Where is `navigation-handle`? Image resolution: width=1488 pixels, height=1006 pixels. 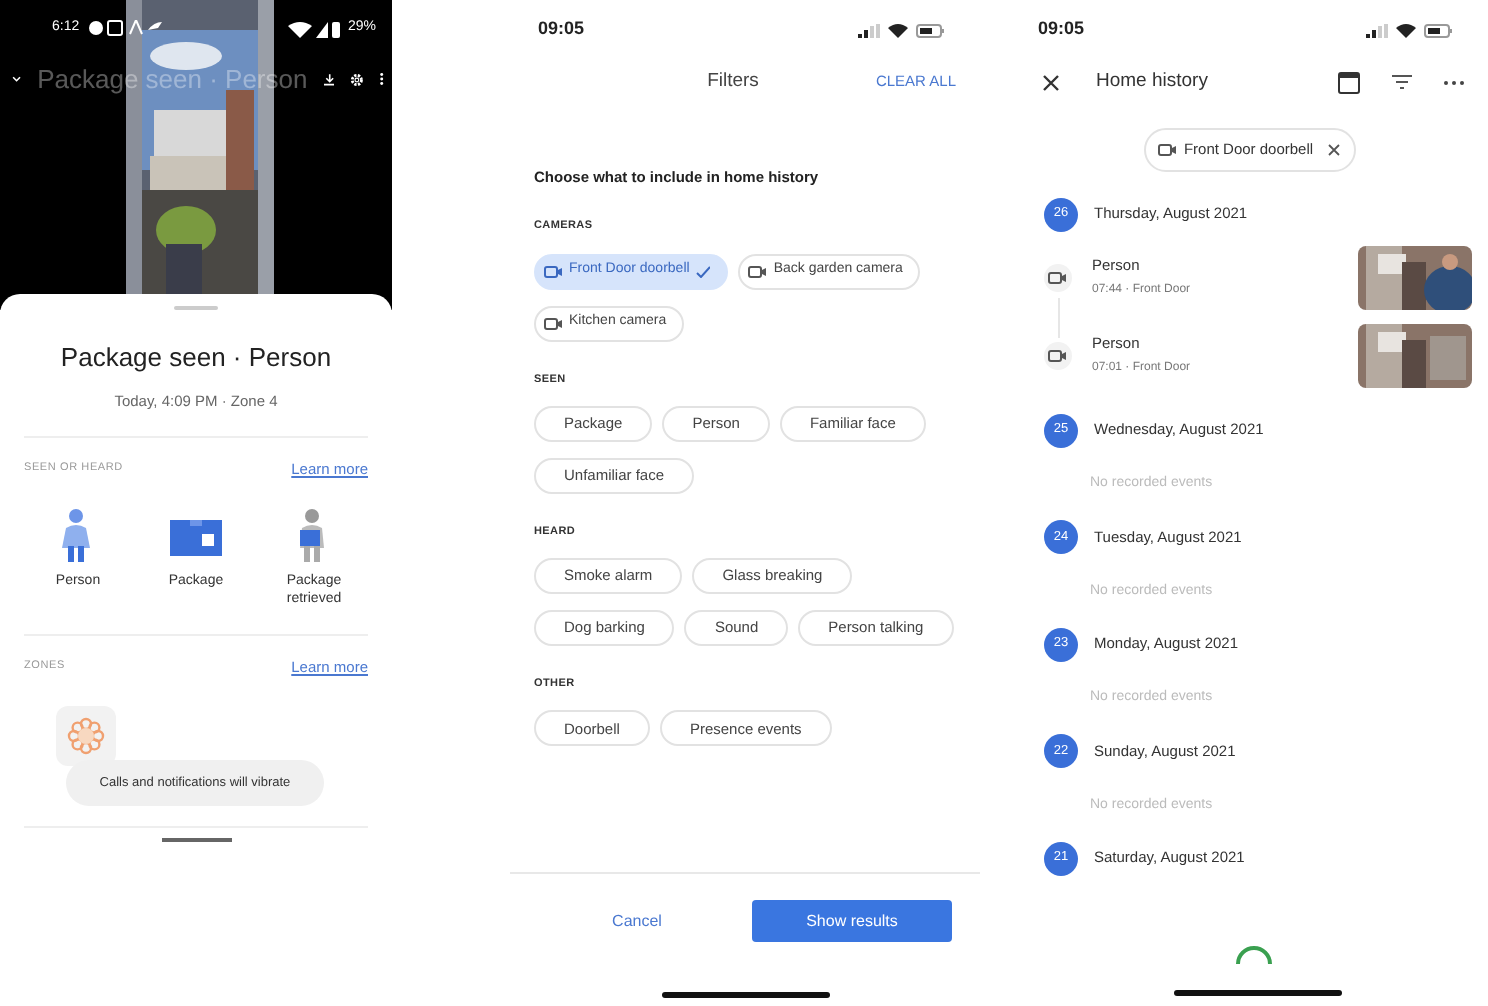
navigation-handle is located at coordinates (197, 840).